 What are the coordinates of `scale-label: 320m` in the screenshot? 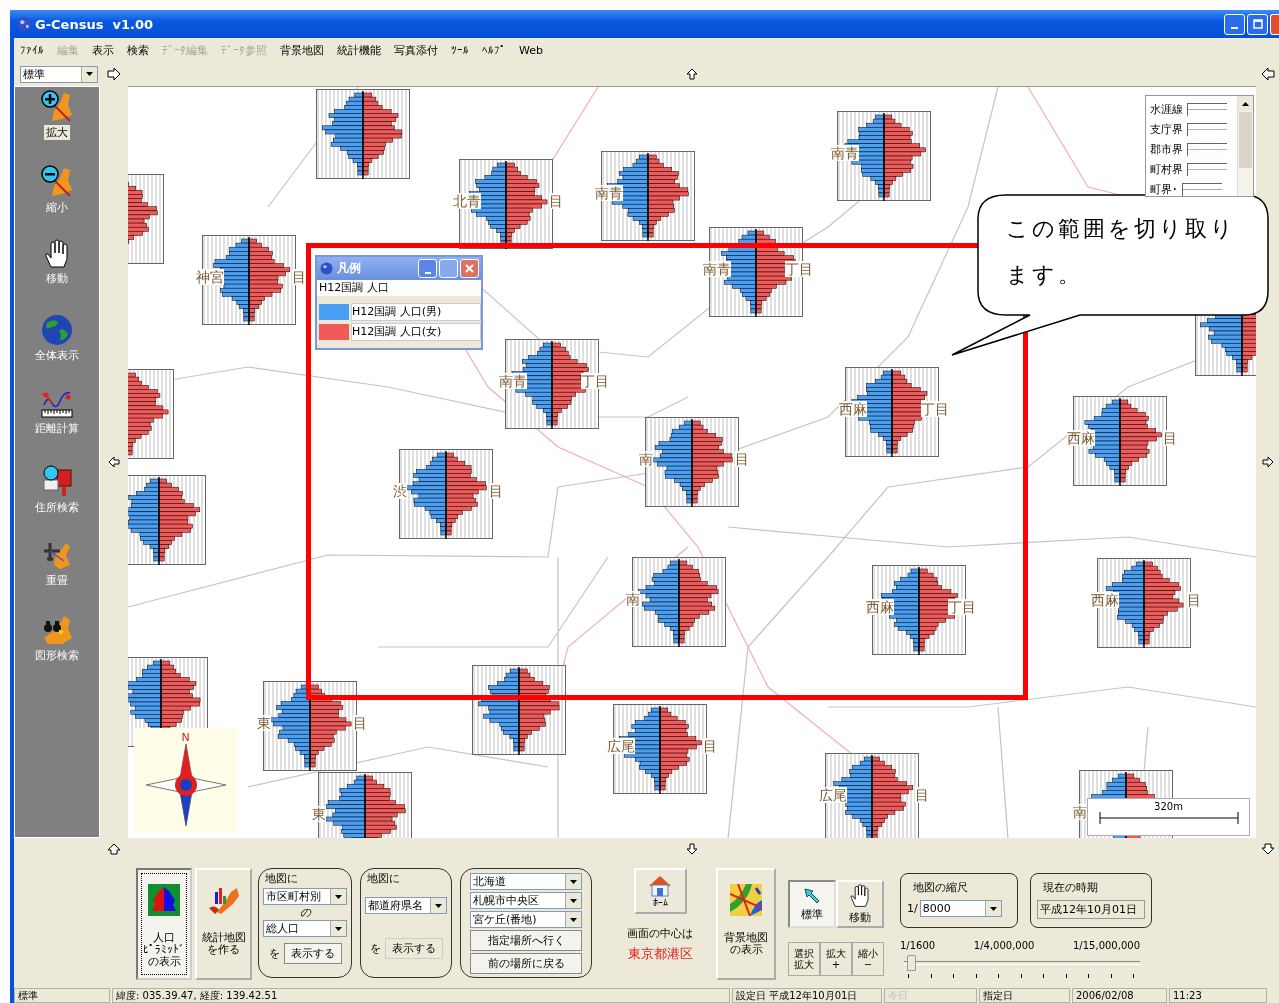 It's located at (1168, 806).